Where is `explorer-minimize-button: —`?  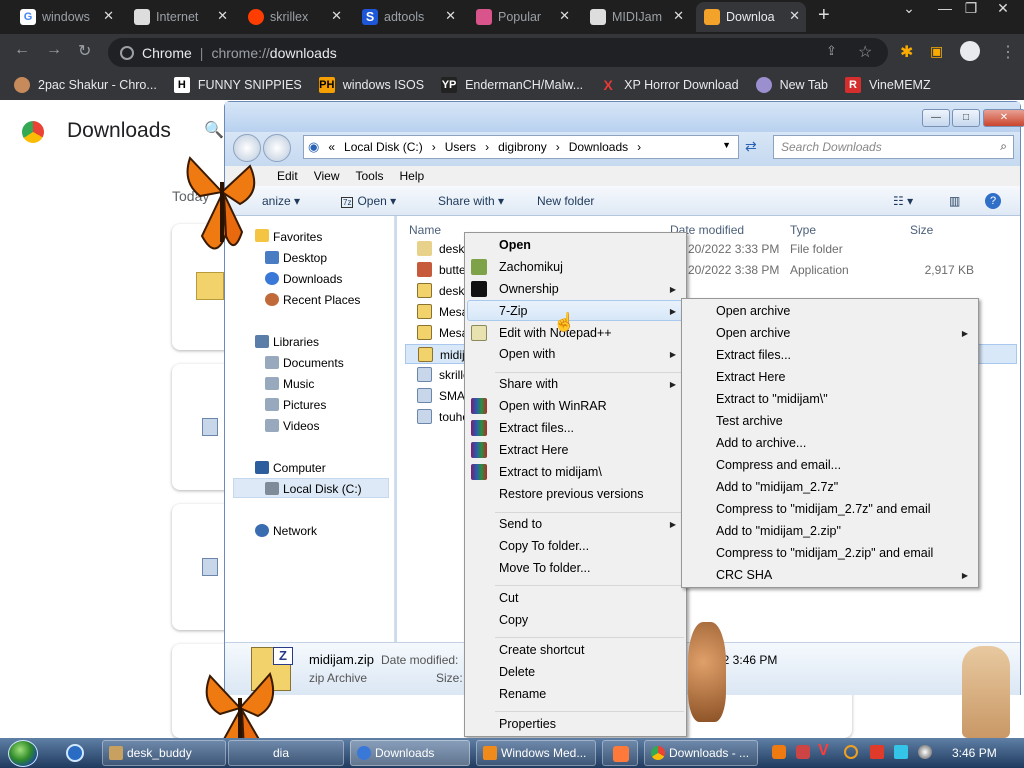 explorer-minimize-button: — is located at coordinates (936, 118).